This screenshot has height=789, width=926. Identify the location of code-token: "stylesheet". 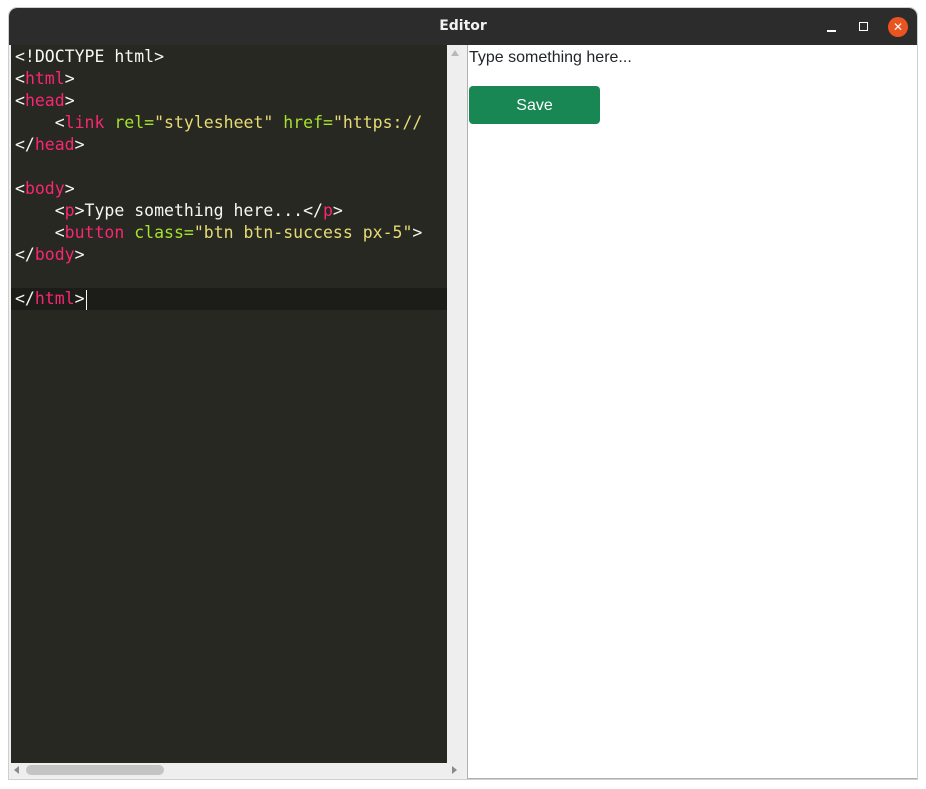
(214, 122).